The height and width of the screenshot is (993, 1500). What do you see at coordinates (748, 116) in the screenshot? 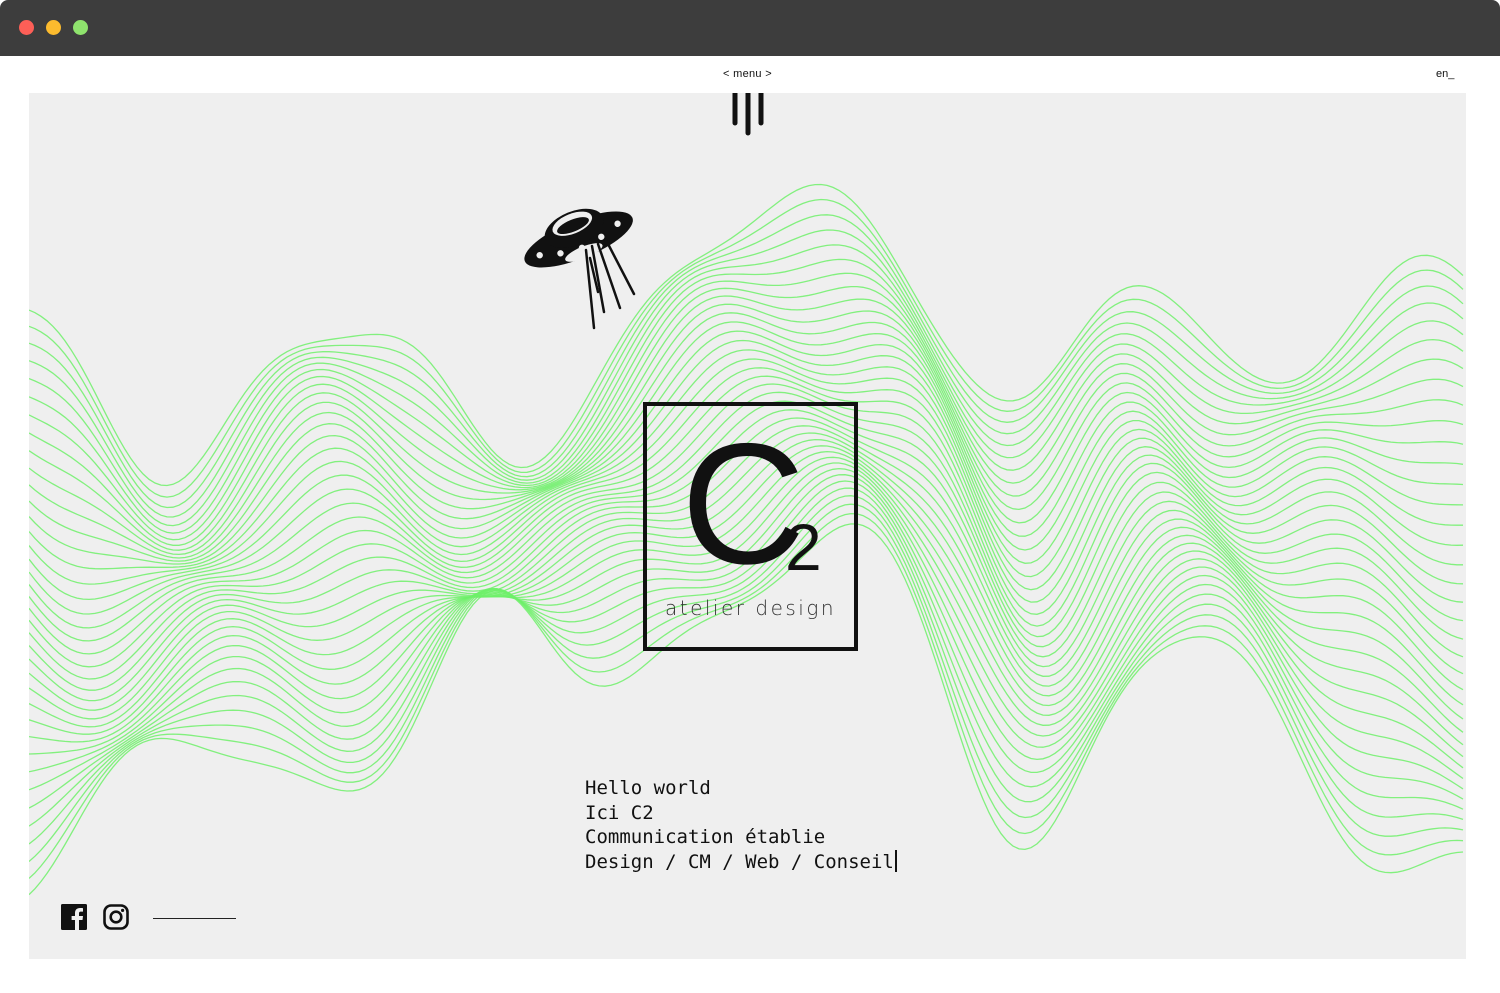
I see `three-bars-logo-icon` at bounding box center [748, 116].